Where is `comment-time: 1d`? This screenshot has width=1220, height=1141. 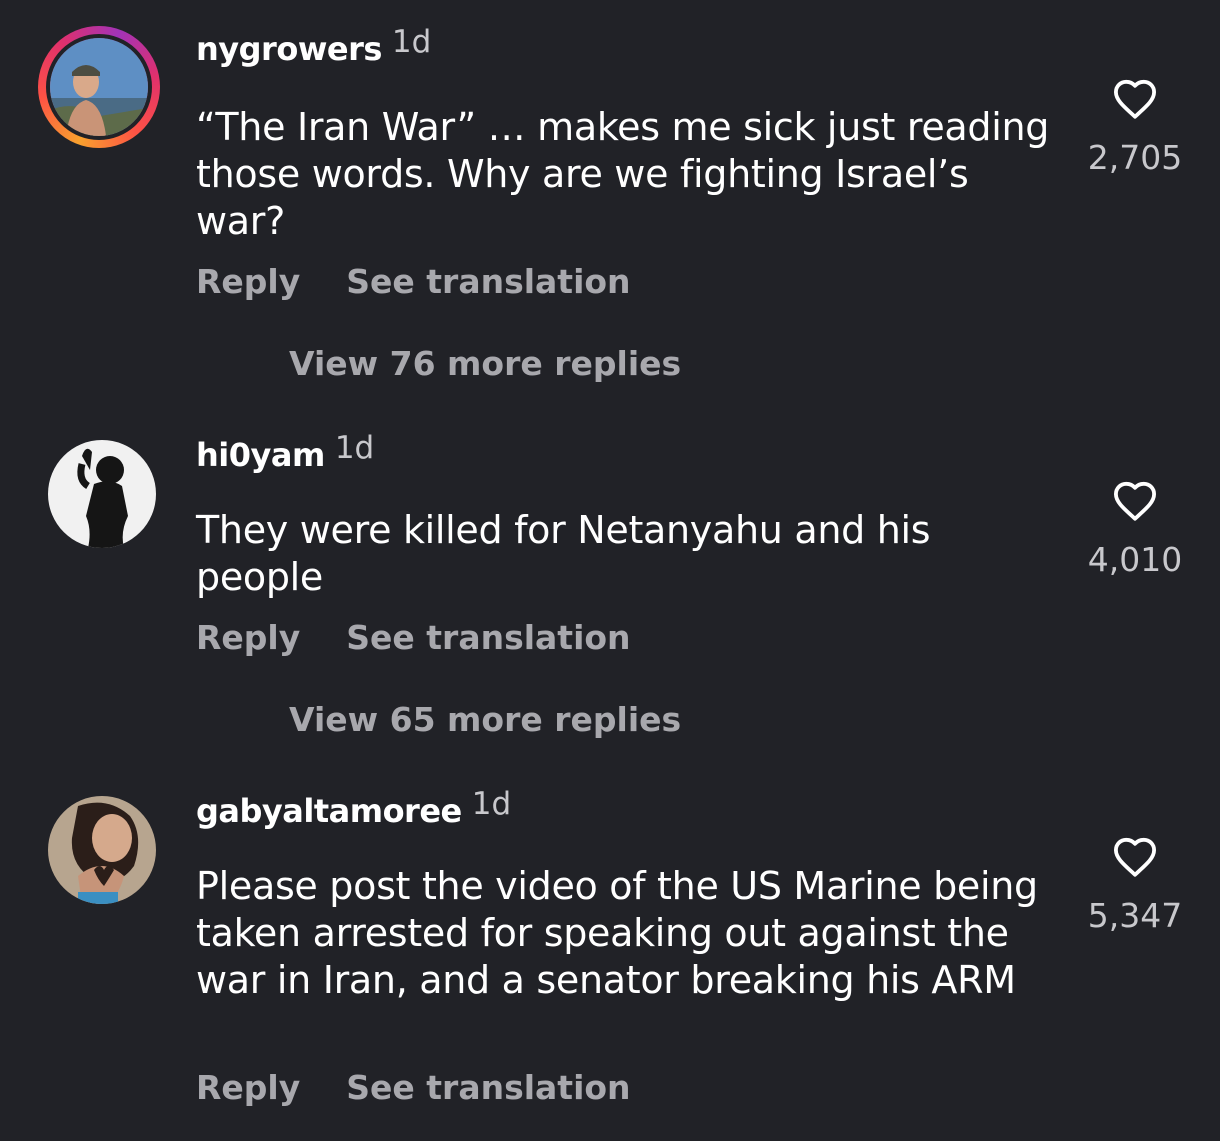 comment-time: 1d is located at coordinates (491, 804).